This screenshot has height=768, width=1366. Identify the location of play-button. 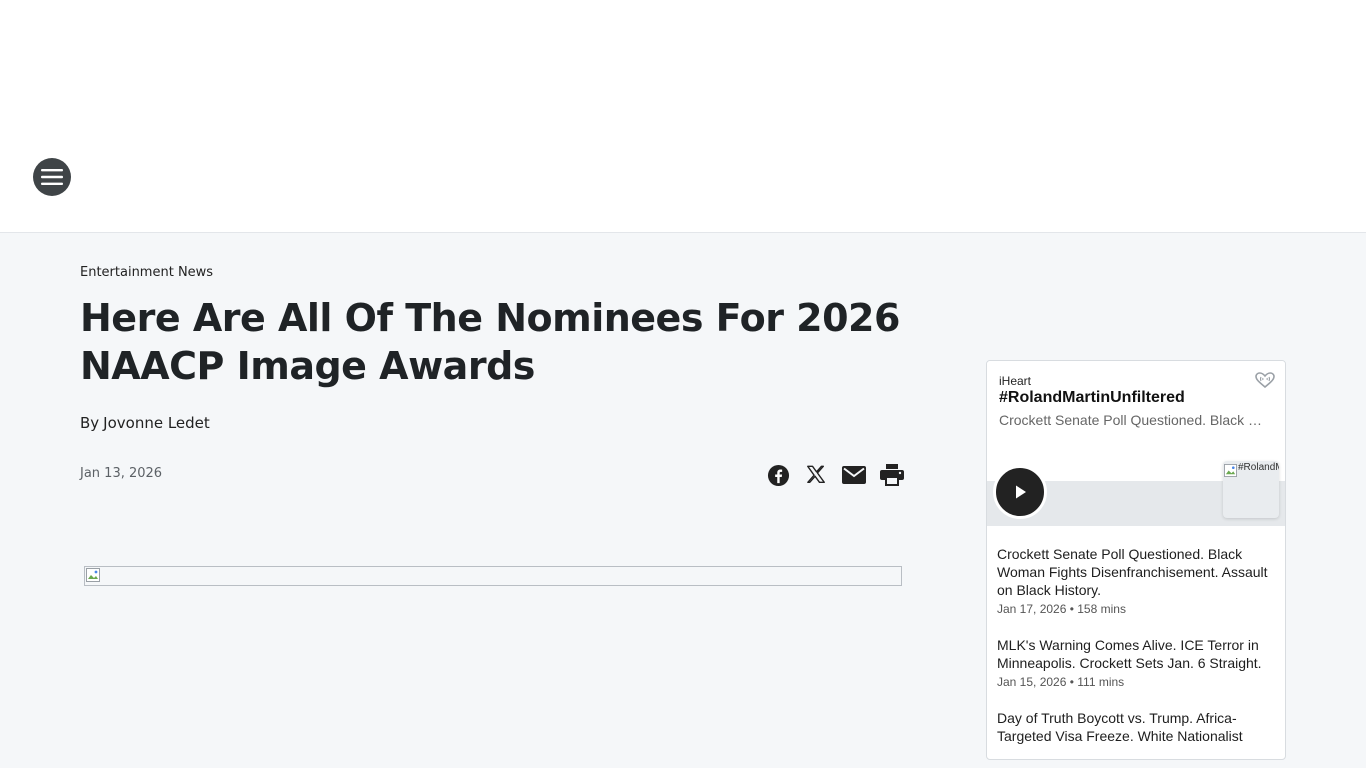
(1020, 492).